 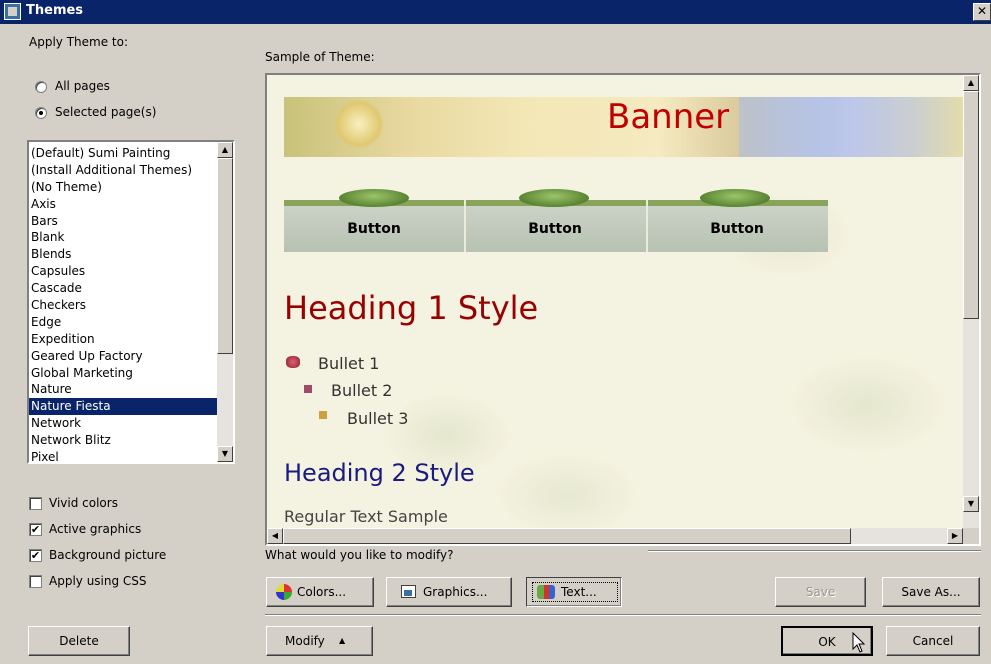 I want to click on theme-list-item: (Default) Sumi Painting, so click(x=123, y=153).